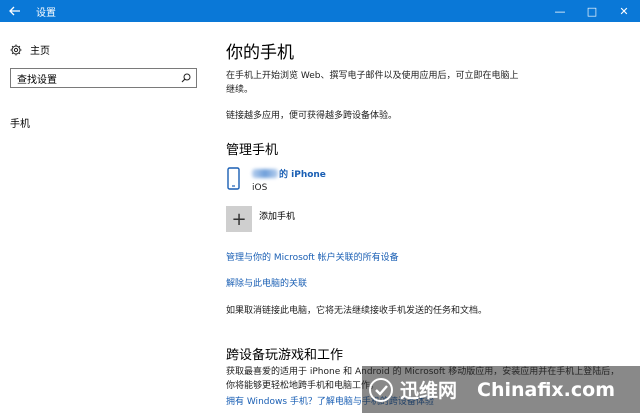 This screenshot has height=413, width=640. I want to click on search-placeholder: 查找设置, so click(37, 80).